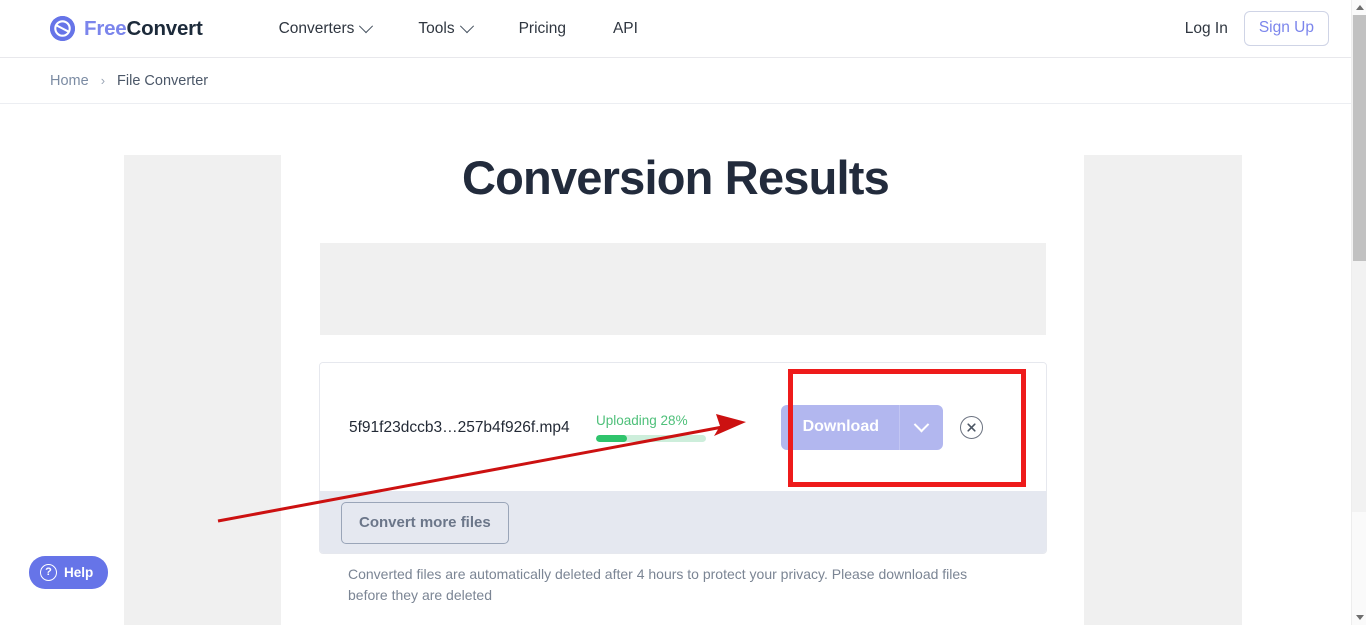 This screenshot has width=1366, height=625. Describe the element at coordinates (425, 522) in the screenshot. I see `convert-more-files-button: Convert more files` at that location.